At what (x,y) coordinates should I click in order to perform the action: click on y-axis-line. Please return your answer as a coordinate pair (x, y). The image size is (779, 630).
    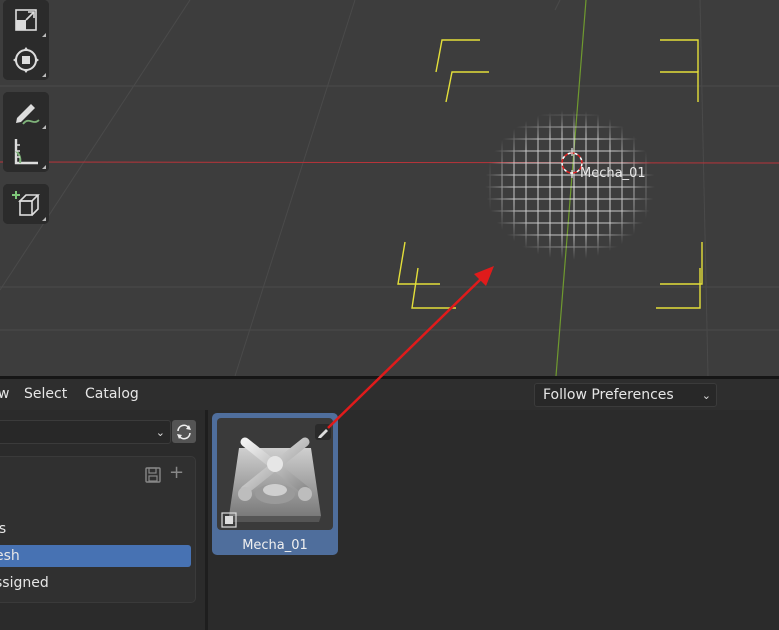
    Looking at the image, I should click on (571, 188).